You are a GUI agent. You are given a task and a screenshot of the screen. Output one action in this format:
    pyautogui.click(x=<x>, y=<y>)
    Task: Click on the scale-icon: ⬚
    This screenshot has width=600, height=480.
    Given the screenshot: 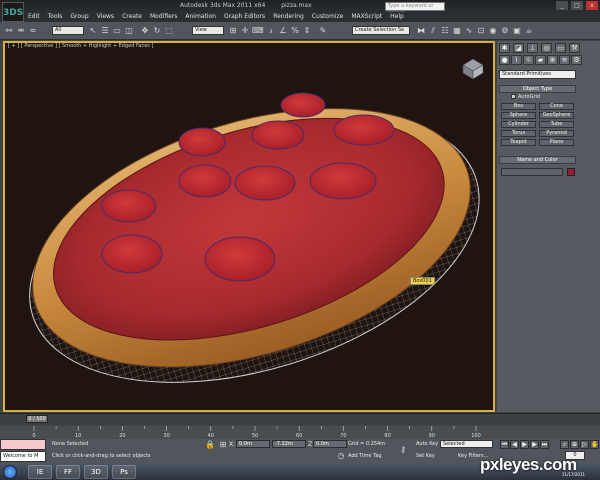 What is the action you would take?
    pyautogui.click(x=169, y=30)
    